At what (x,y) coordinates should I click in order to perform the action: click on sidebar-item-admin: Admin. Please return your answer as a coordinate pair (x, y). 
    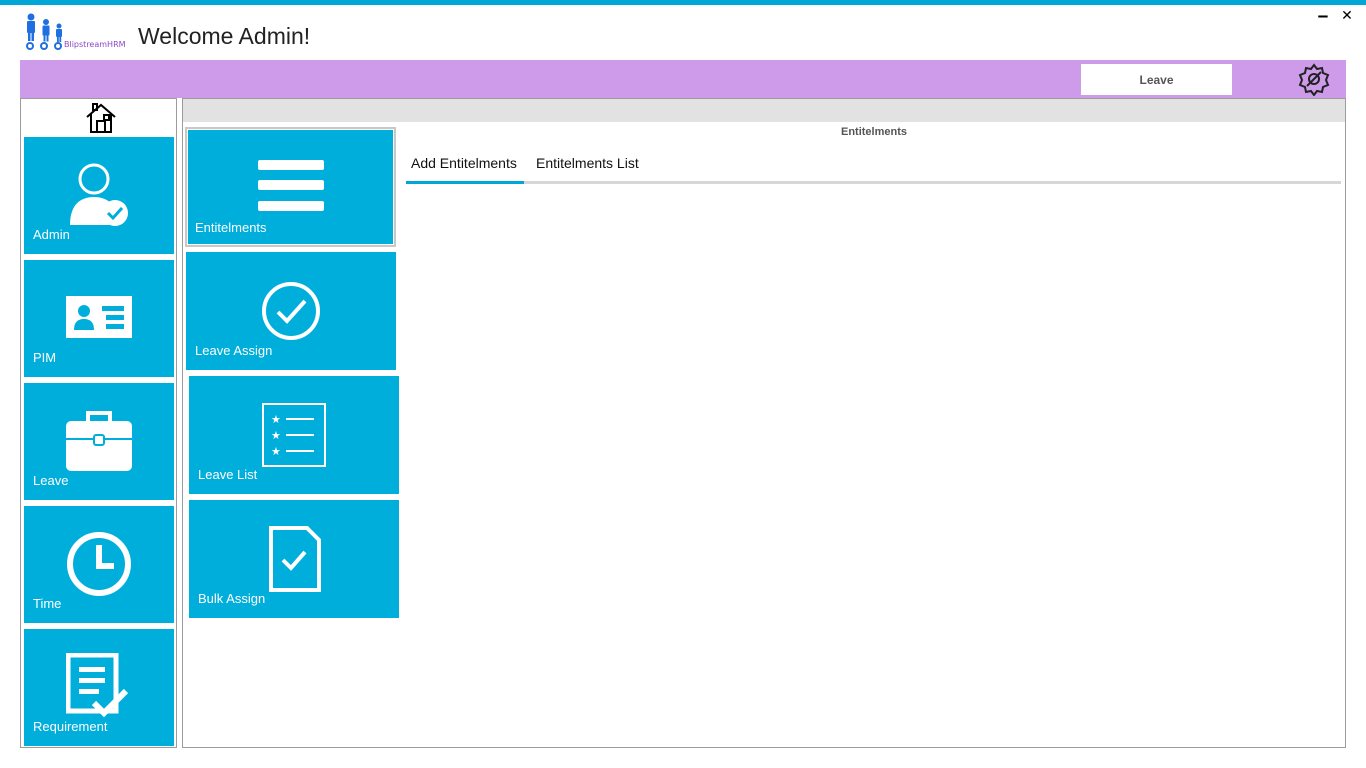
    Looking at the image, I should click on (99, 195).